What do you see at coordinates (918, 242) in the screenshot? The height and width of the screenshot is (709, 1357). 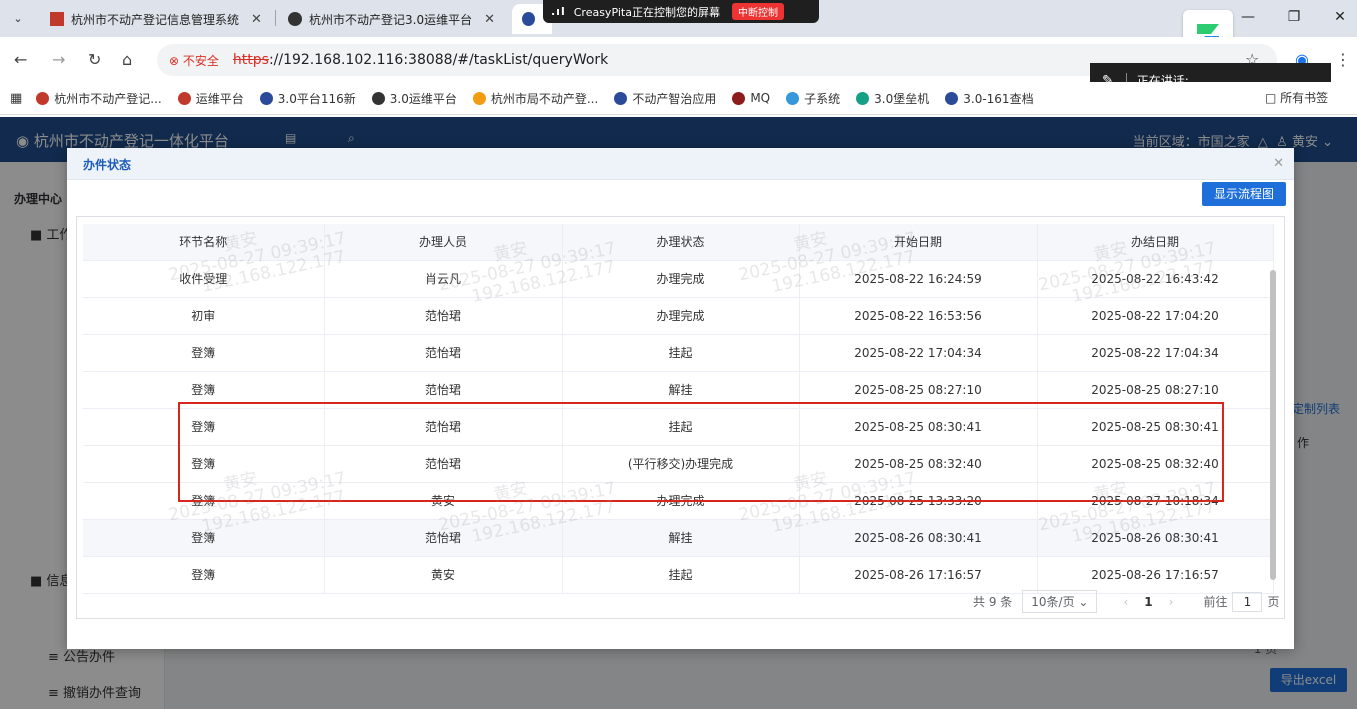 I see `column-header: 开始日期` at bounding box center [918, 242].